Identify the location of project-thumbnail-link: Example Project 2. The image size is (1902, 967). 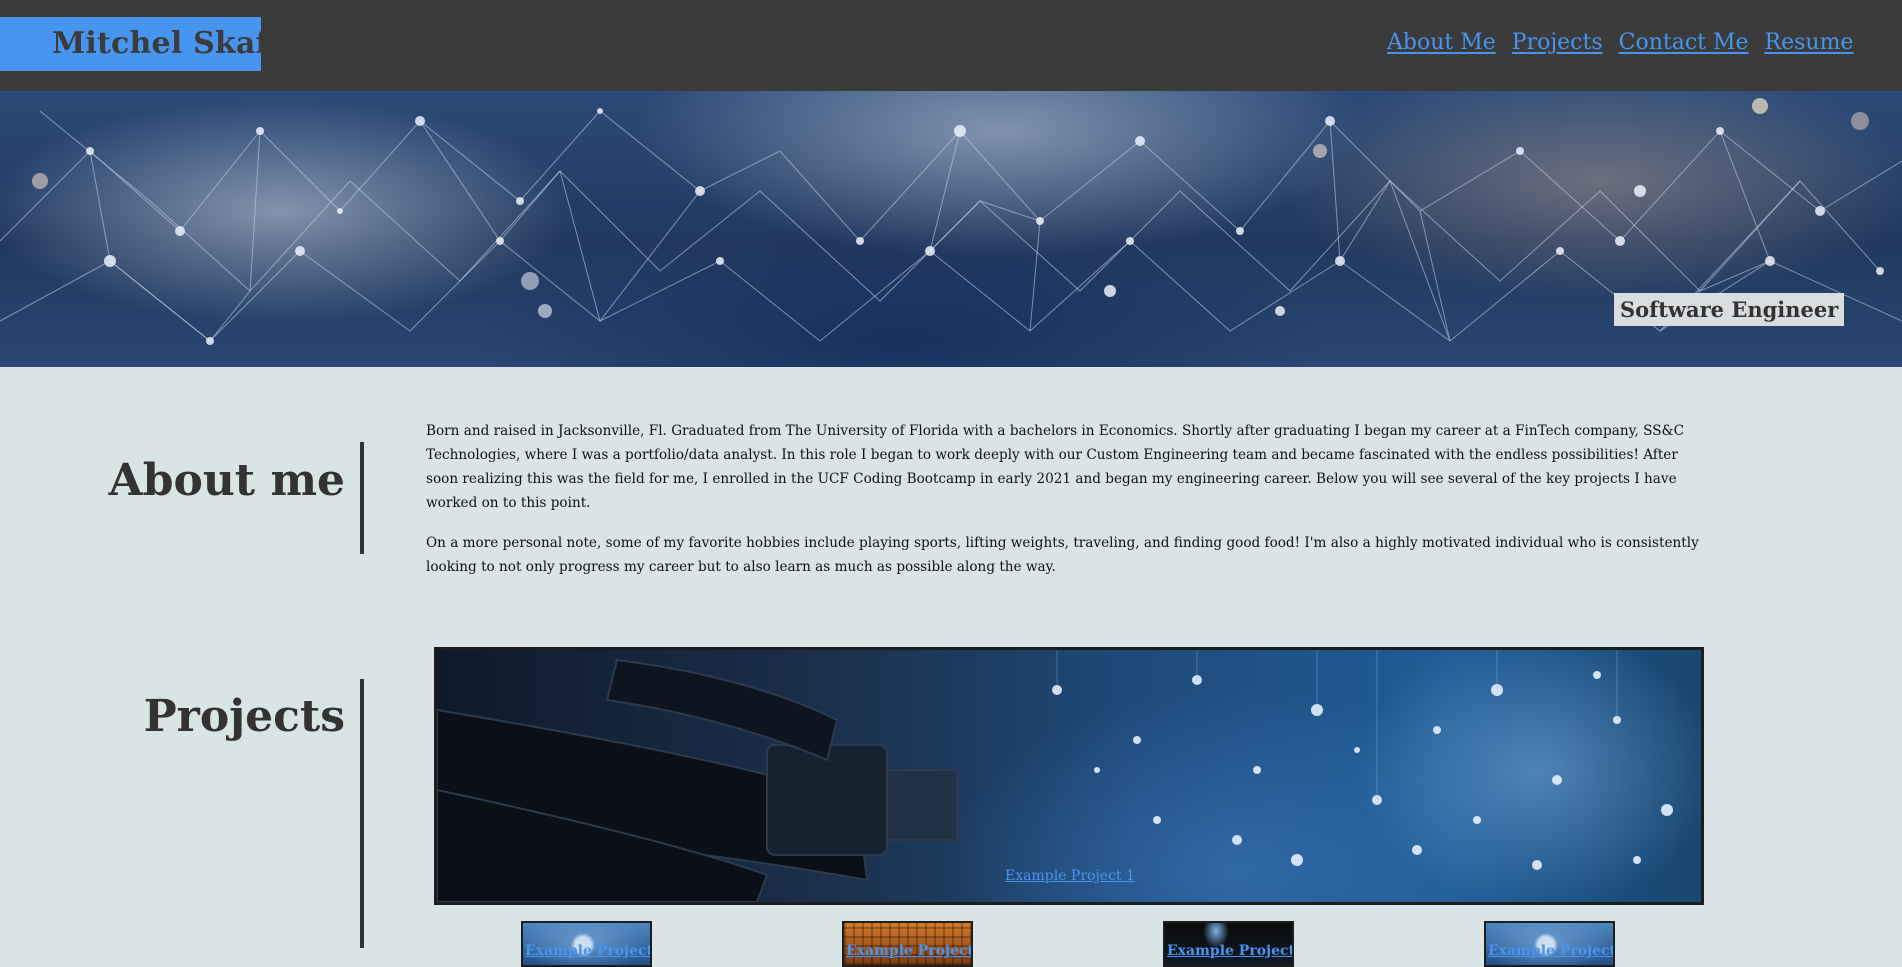
(587, 951).